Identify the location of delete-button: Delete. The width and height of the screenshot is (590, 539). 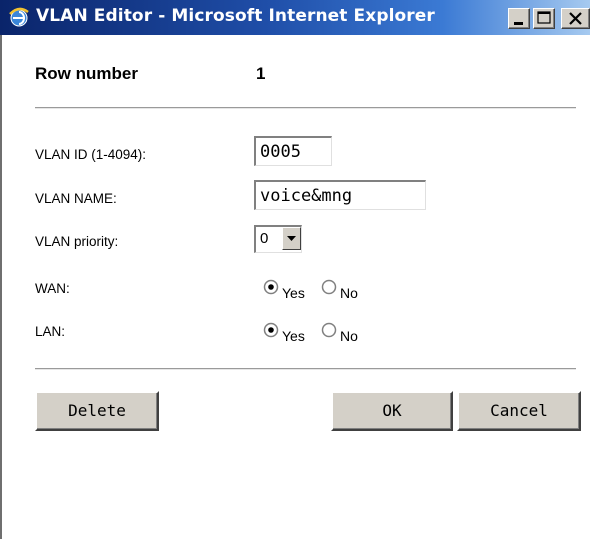
(97, 411).